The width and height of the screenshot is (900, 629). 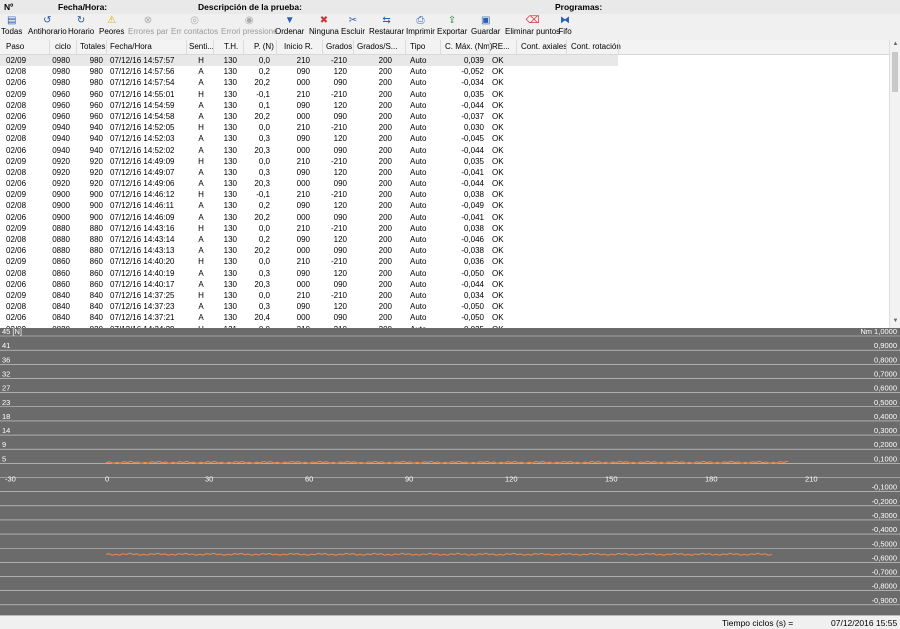 I want to click on column-header: Totales, so click(x=92, y=46).